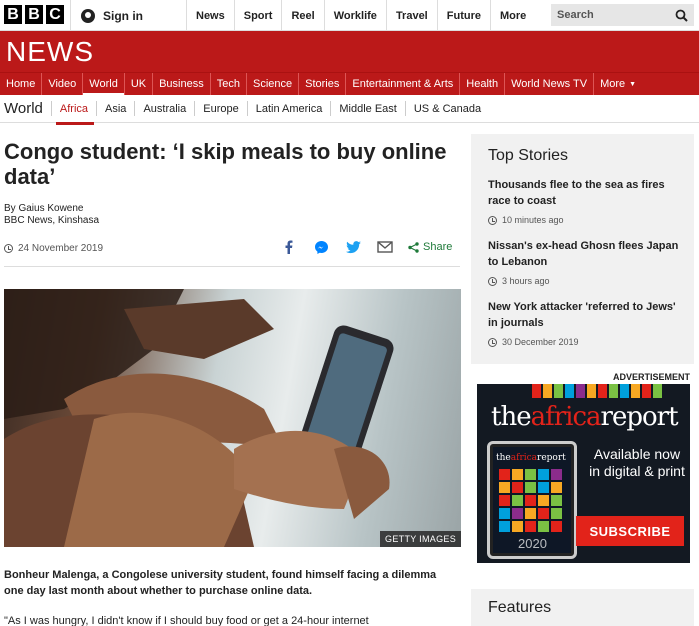 Image resolution: width=699 pixels, height=626 pixels. What do you see at coordinates (411, 15) in the screenshot?
I see `top-nav-travel: Travel` at bounding box center [411, 15].